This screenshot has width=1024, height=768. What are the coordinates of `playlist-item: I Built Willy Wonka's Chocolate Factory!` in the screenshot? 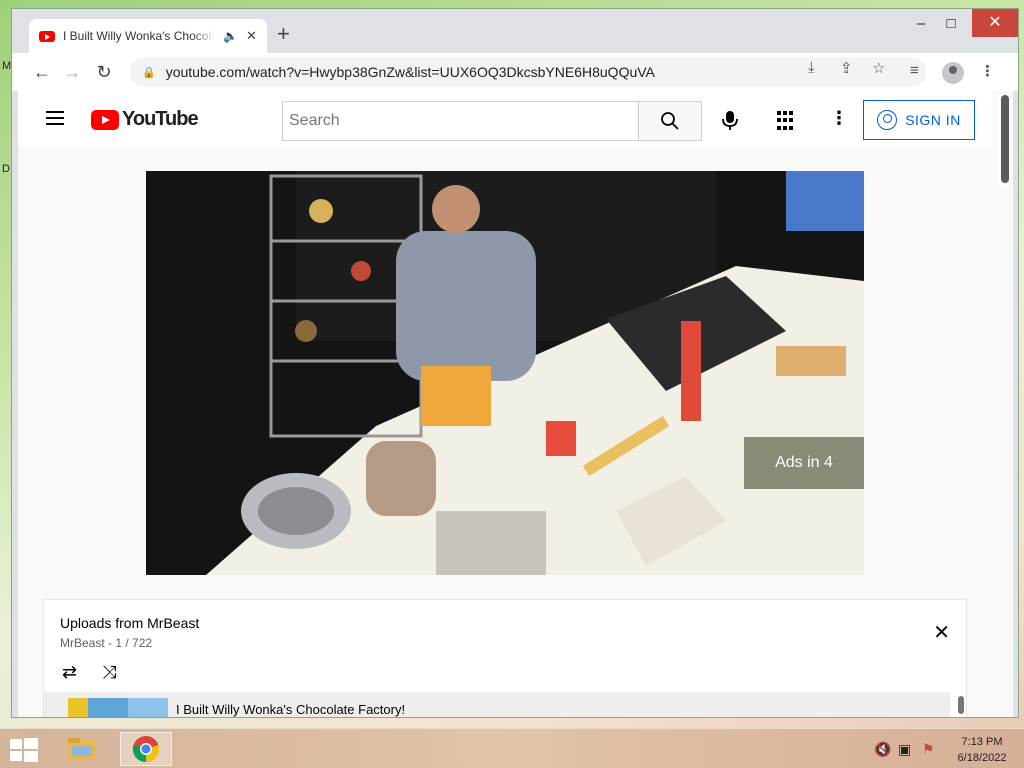 It's located at (497, 704).